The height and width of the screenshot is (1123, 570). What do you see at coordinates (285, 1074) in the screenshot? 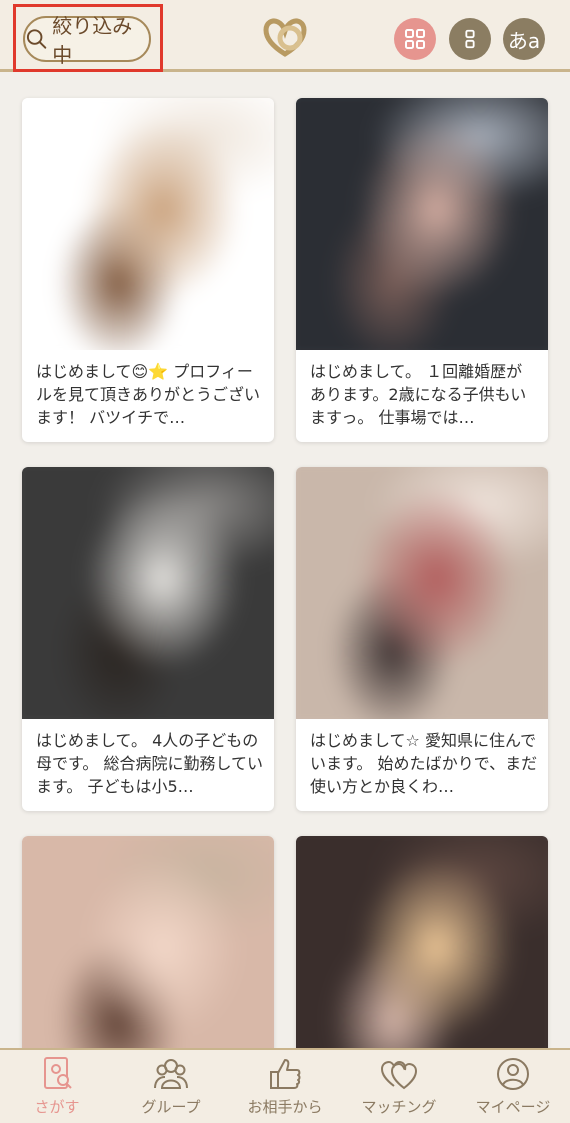
I see `thumbs-up-icon` at bounding box center [285, 1074].